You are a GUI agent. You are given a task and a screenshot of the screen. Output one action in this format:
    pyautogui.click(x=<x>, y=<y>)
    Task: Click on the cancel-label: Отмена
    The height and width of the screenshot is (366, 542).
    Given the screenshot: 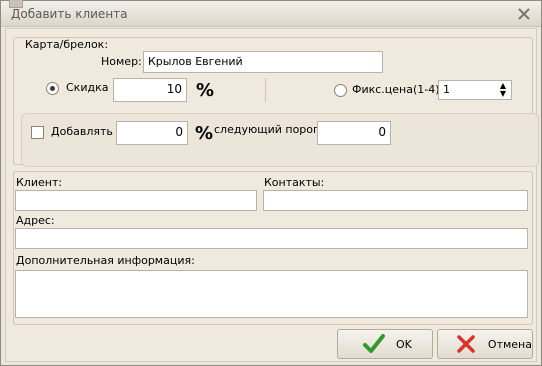 What is the action you would take?
    pyautogui.click(x=509, y=344)
    